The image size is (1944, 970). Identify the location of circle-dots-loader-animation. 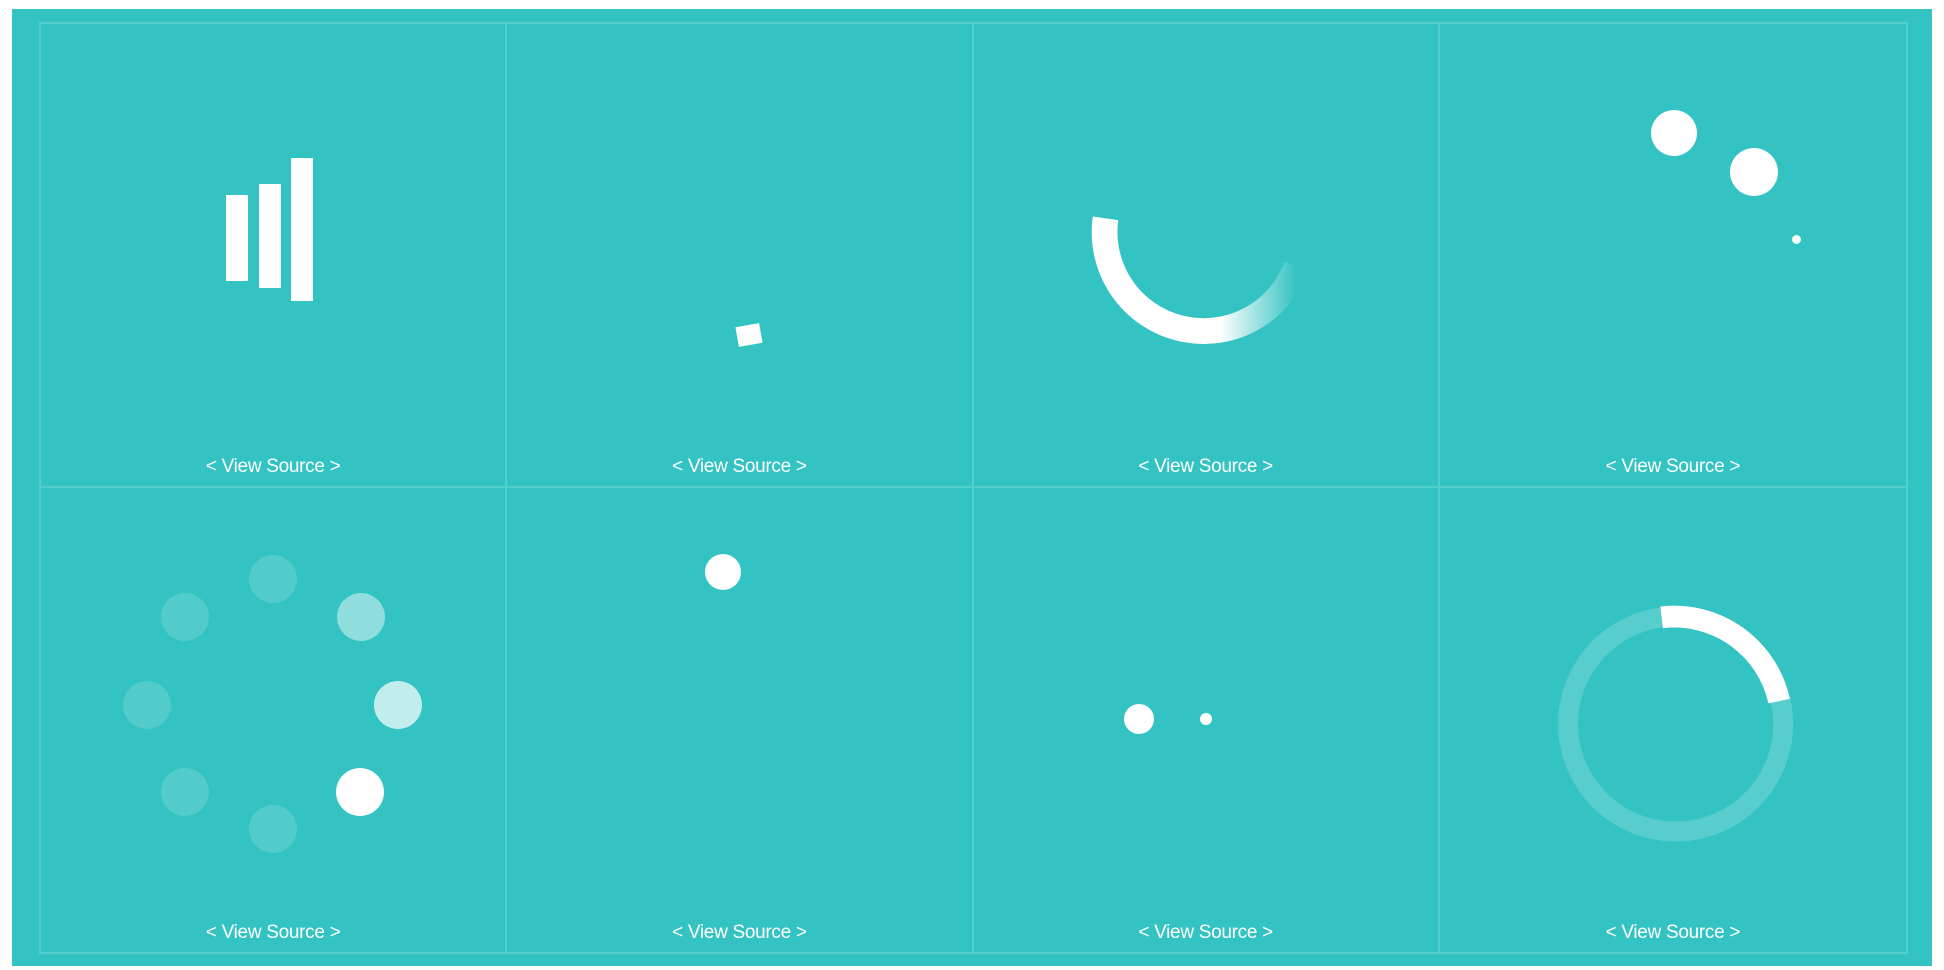
(273, 720).